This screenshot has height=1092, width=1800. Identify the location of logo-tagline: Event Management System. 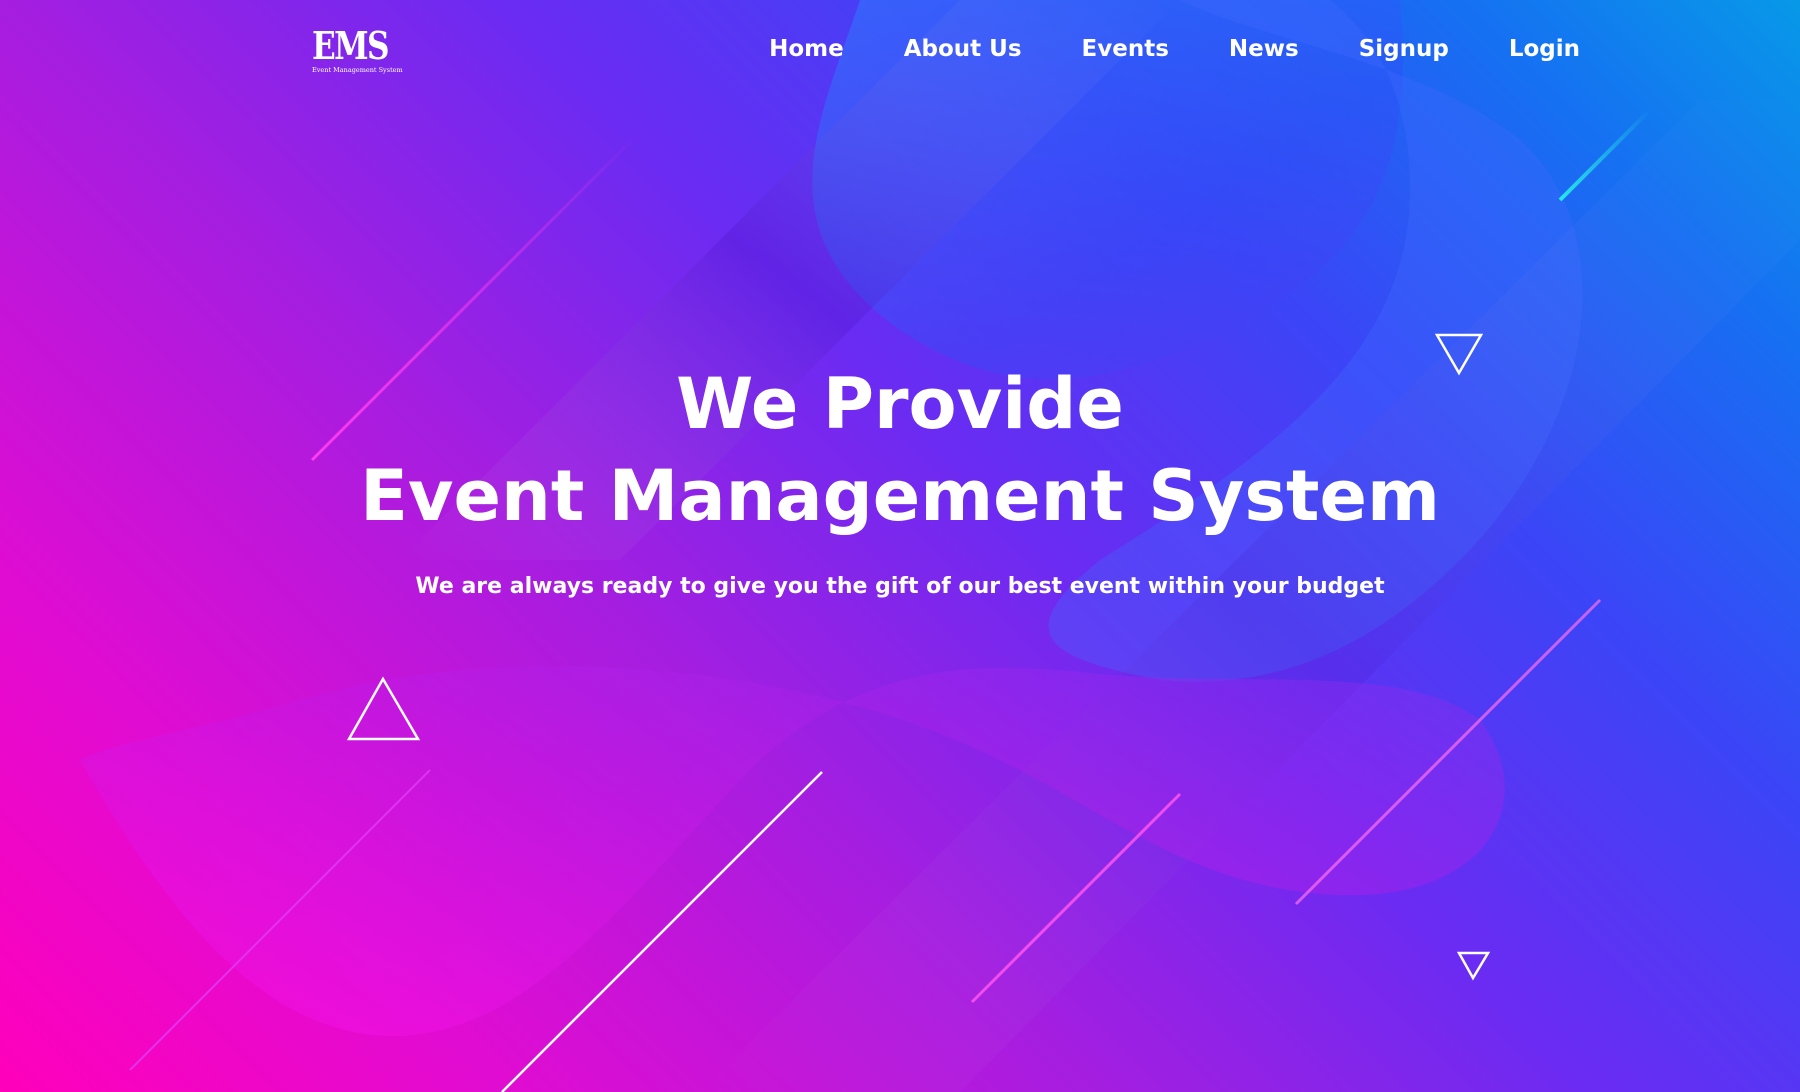
(357, 70).